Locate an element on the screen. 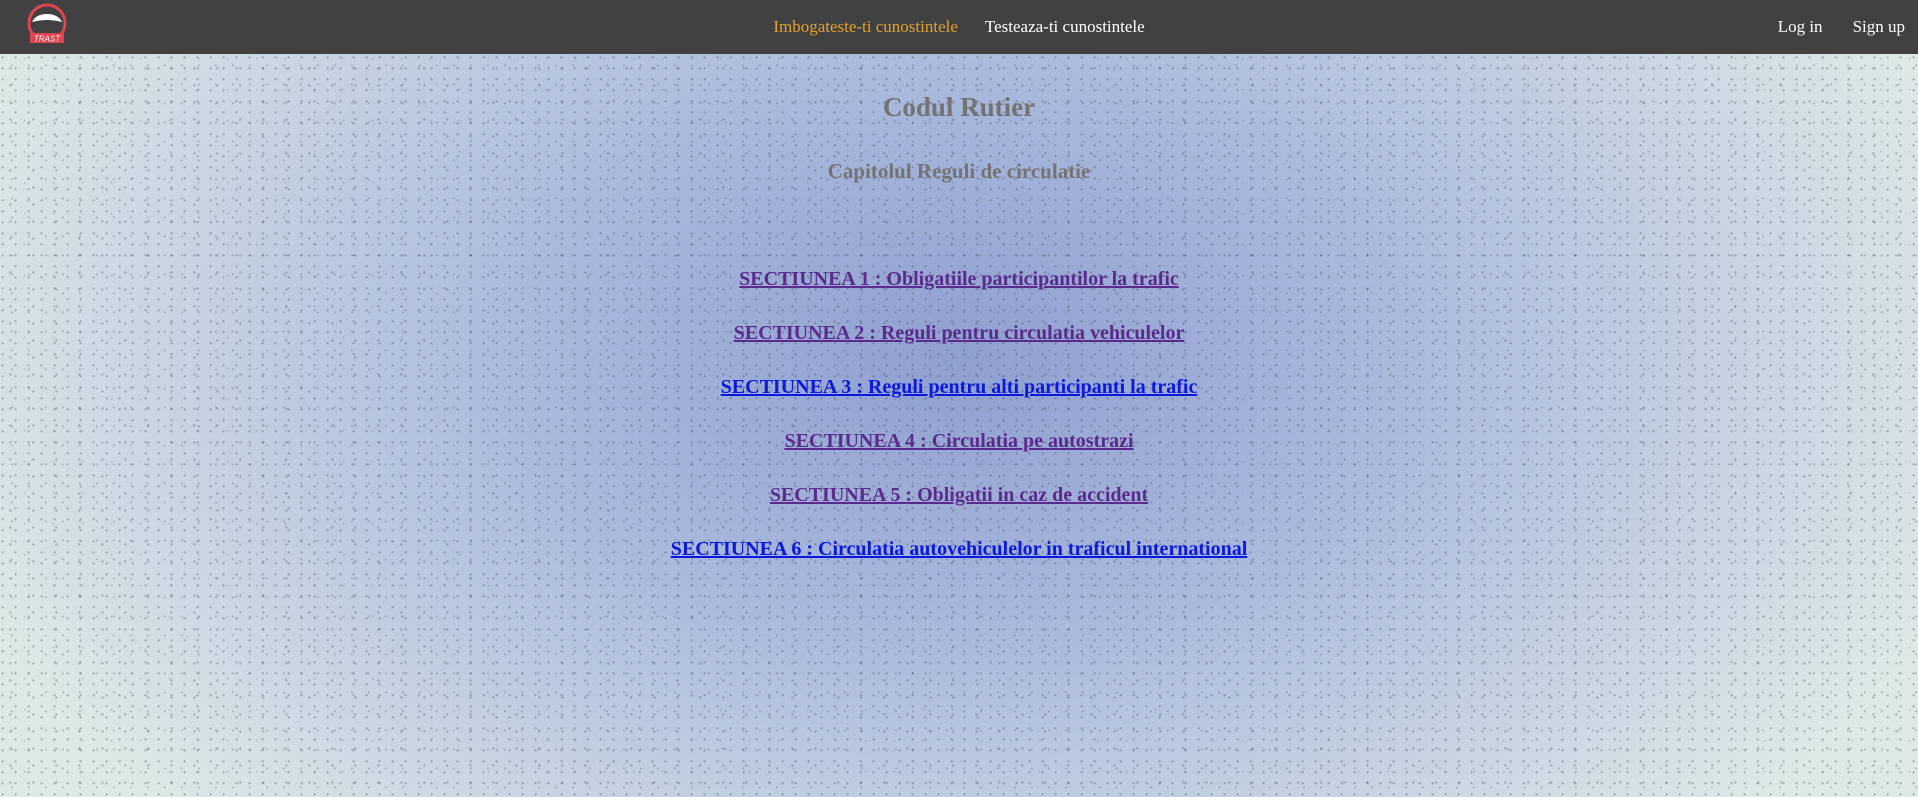 The image size is (1918, 797). nav-link-testeaza: Testeaza-ti cunostintele is located at coordinates (1065, 27).